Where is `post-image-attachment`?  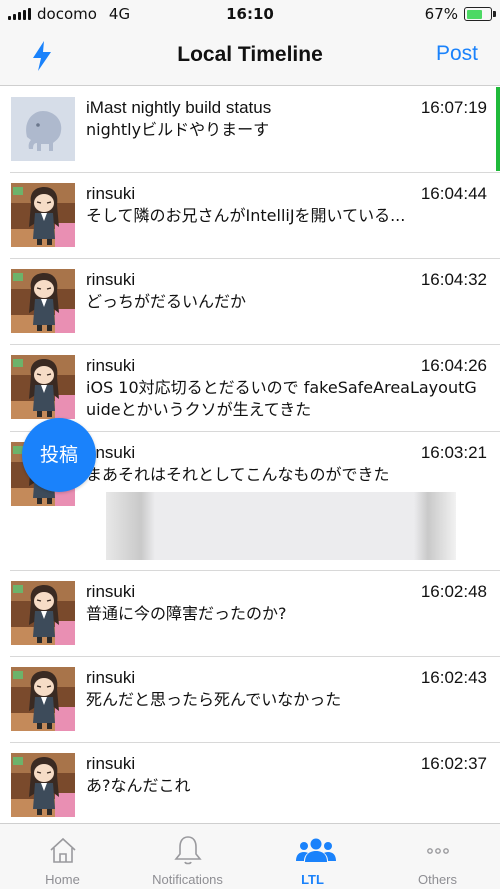 post-image-attachment is located at coordinates (281, 526).